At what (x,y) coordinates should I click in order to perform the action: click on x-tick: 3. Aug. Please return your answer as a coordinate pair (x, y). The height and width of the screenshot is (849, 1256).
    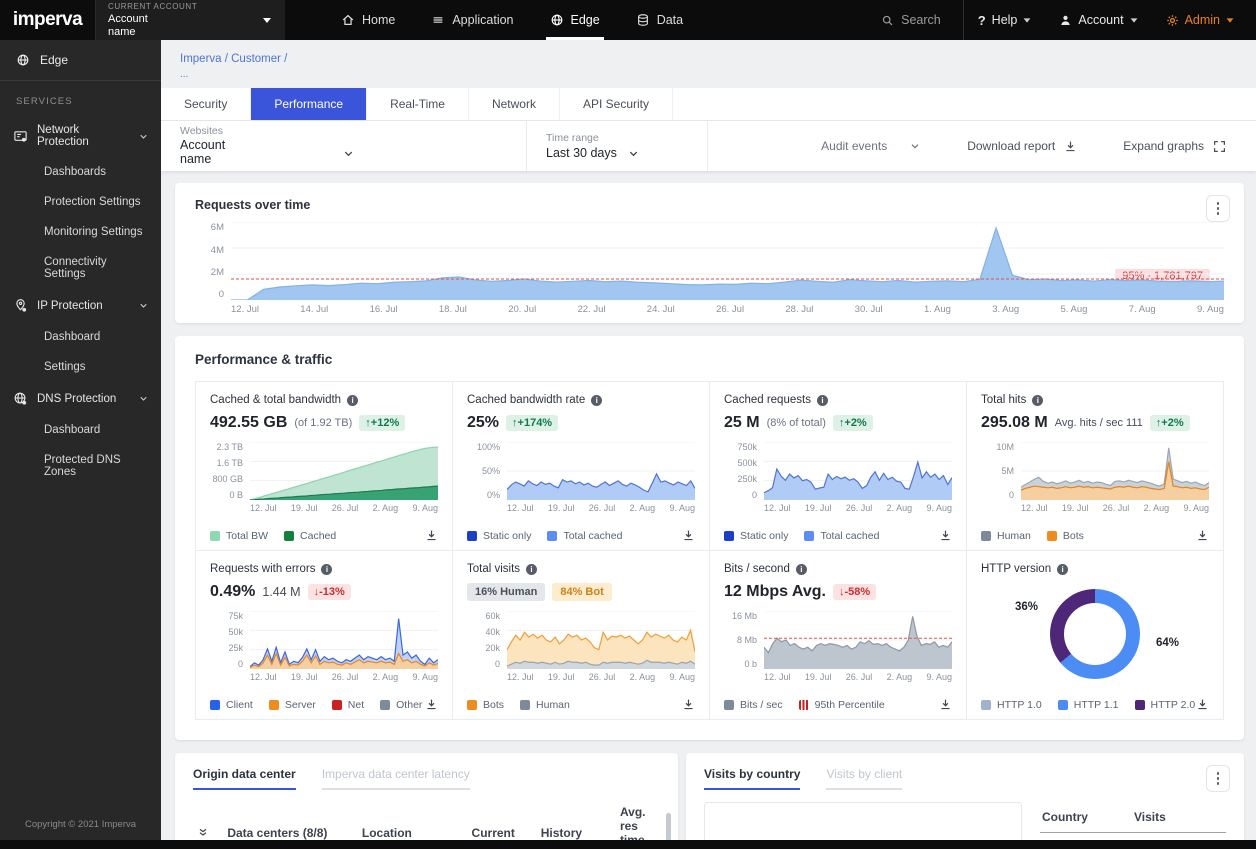
    Looking at the image, I should click on (1006, 310).